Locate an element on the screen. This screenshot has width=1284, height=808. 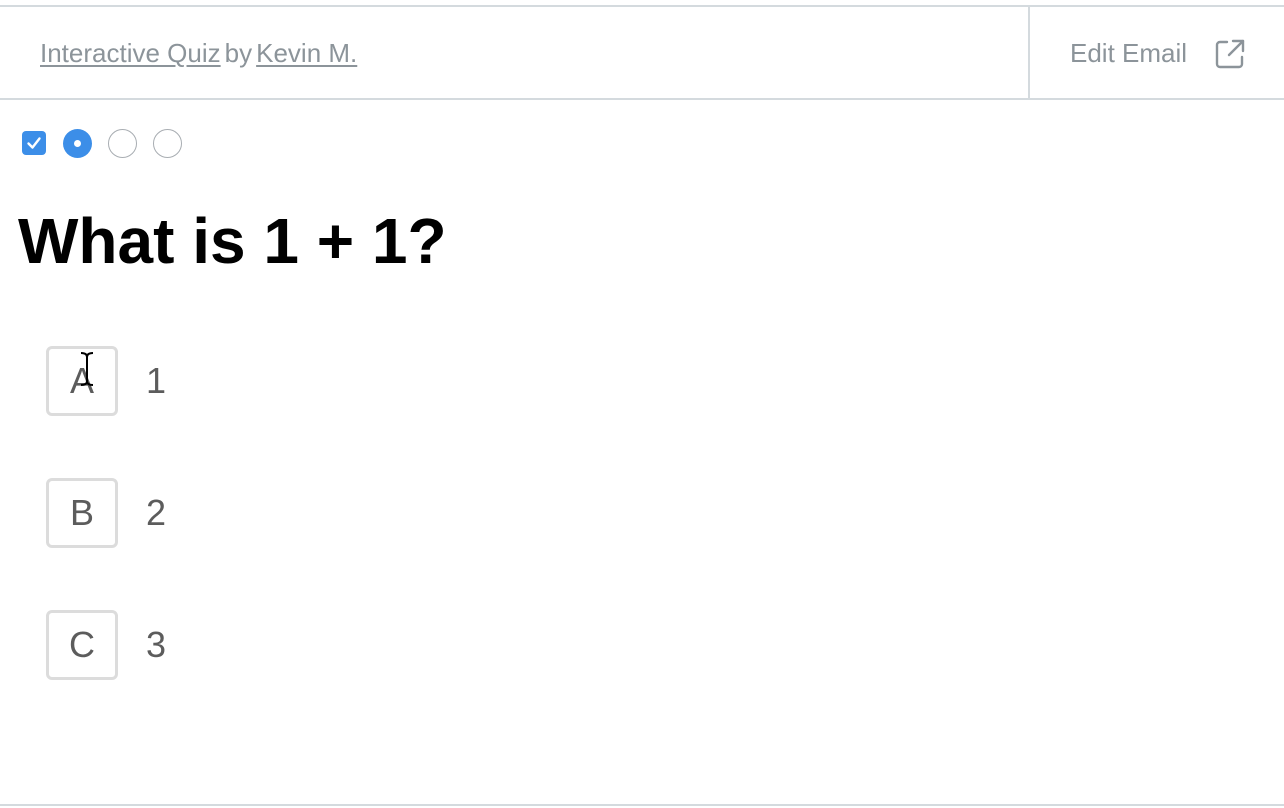
answer-value: 1 is located at coordinates (156, 380).